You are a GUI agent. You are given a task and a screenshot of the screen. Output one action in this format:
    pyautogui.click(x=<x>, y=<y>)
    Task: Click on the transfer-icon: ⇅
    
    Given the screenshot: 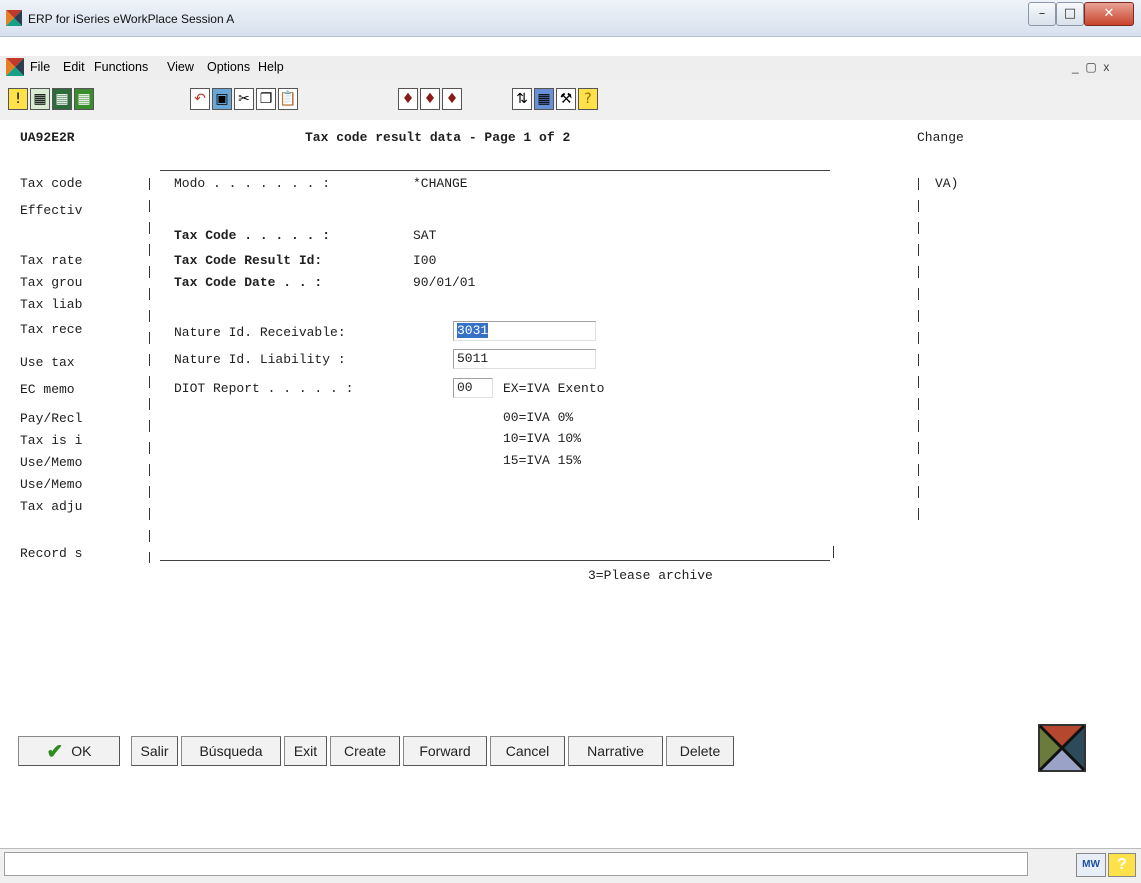 What is the action you would take?
    pyautogui.click(x=522, y=99)
    